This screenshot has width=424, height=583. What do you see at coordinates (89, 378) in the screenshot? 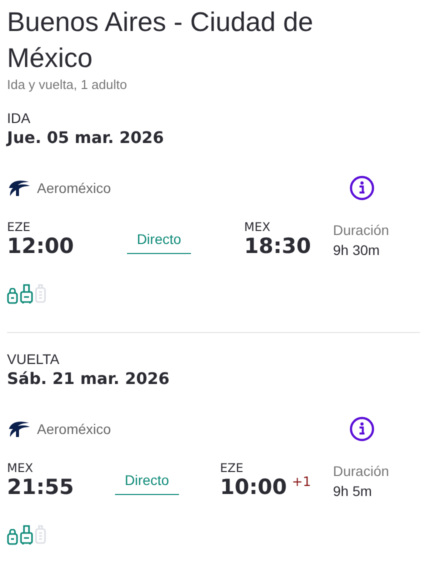
I see `leg-date: Sáb. 21 mar. 2026` at bounding box center [89, 378].